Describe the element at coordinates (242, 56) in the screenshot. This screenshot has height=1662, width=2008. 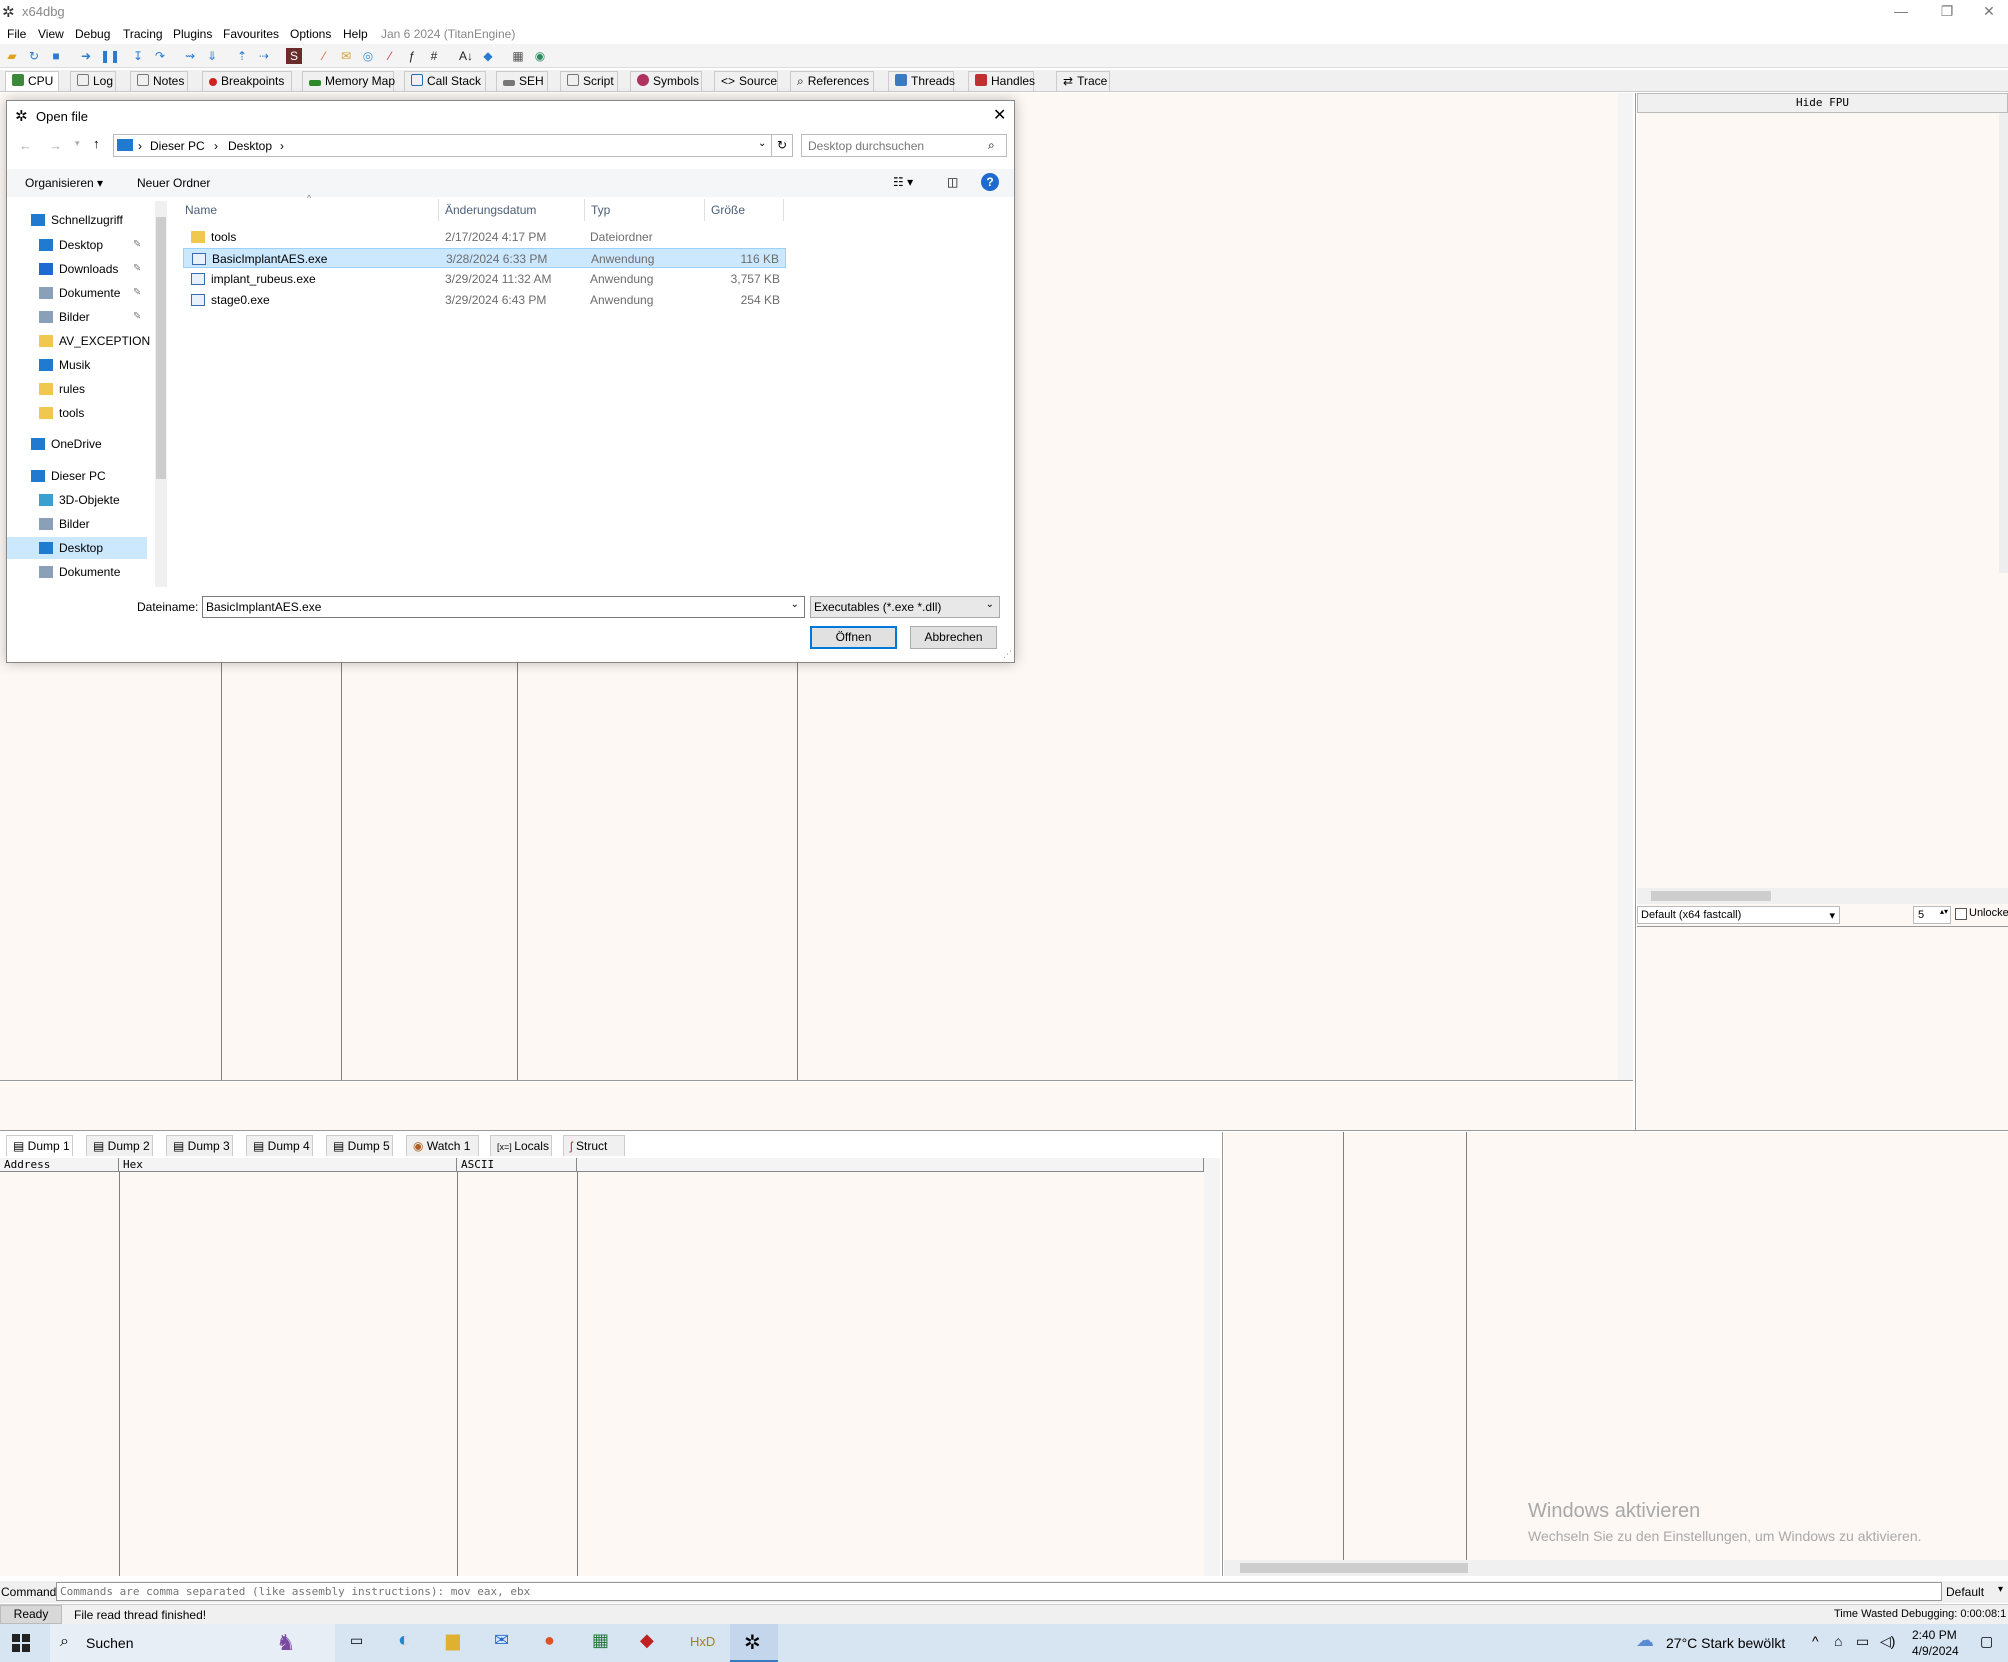
I see `execute-till-return-icon: ⇡` at that location.